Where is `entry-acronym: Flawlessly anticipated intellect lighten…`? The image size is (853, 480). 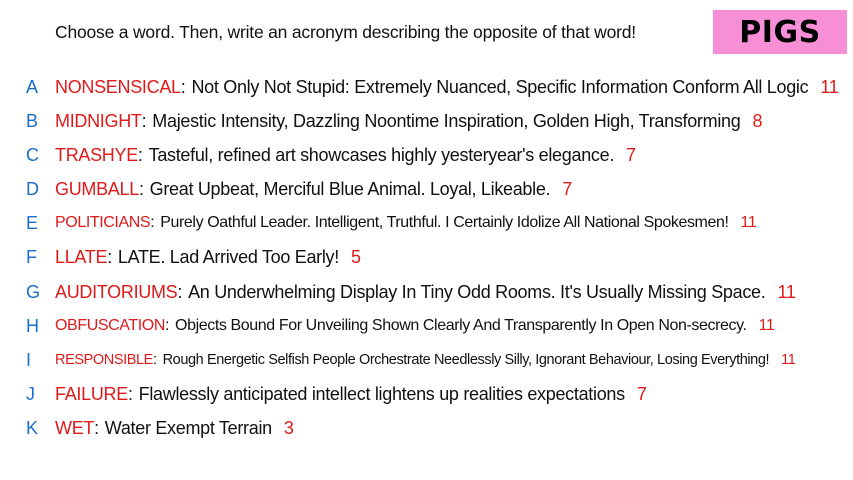 entry-acronym: Flawlessly anticipated intellect lighten… is located at coordinates (381, 393).